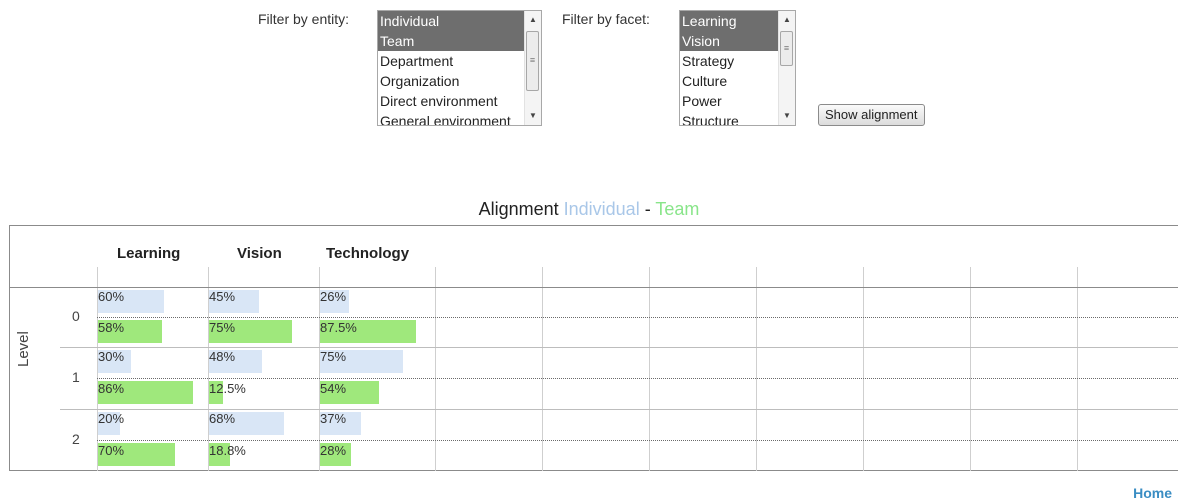 The height and width of the screenshot is (501, 1178). What do you see at coordinates (333, 450) in the screenshot?
I see `team-value: 28%` at bounding box center [333, 450].